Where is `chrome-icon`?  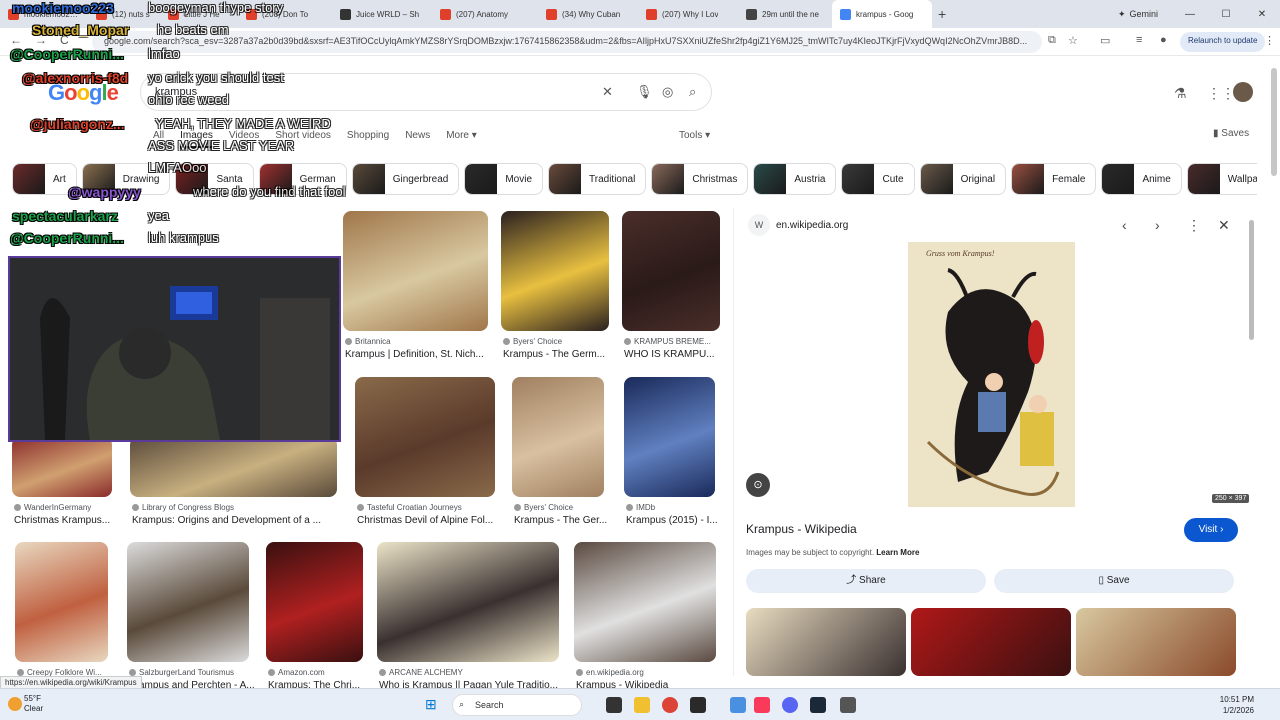 chrome-icon is located at coordinates (670, 705).